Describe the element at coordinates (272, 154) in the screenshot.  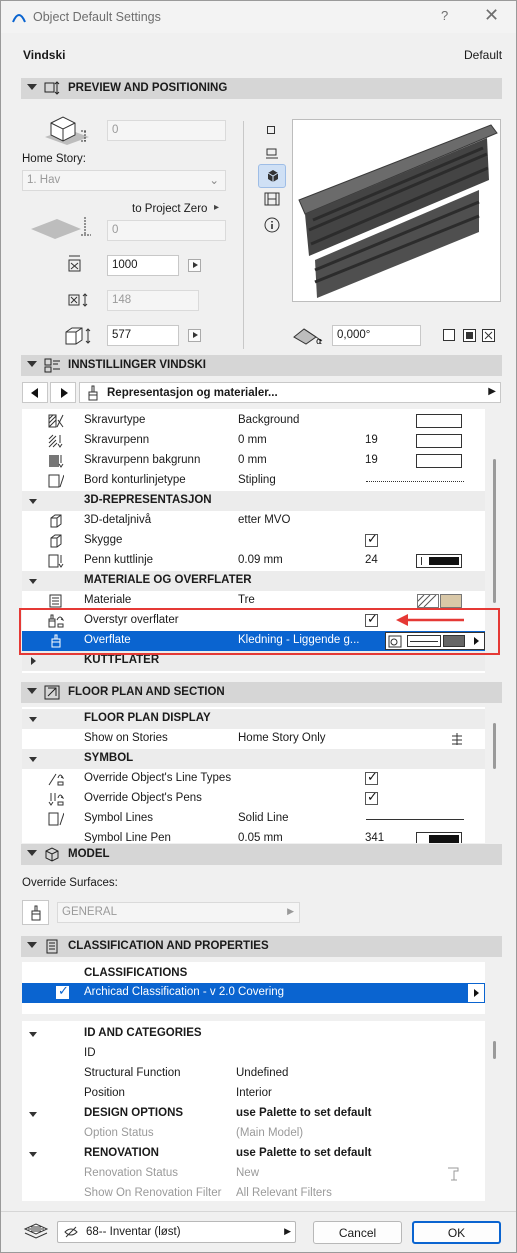
I see `view-floorplan-icon` at that location.